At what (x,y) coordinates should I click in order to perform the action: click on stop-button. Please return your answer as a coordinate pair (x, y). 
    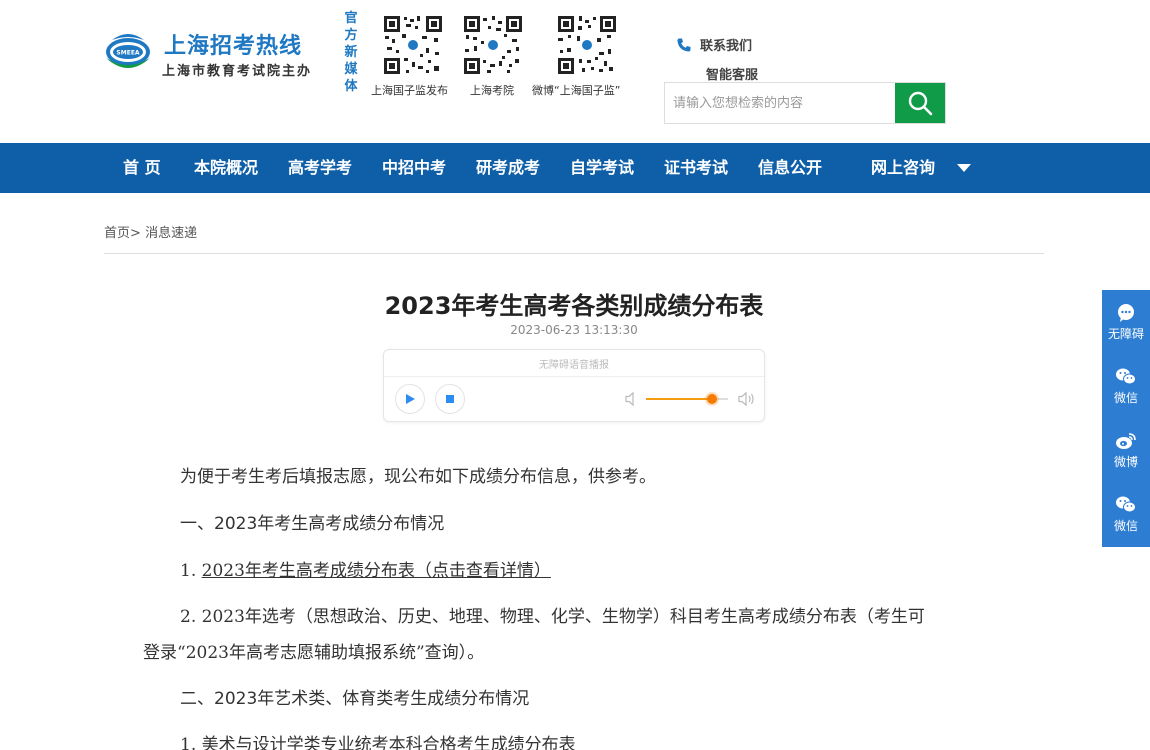
    Looking at the image, I should click on (450, 399).